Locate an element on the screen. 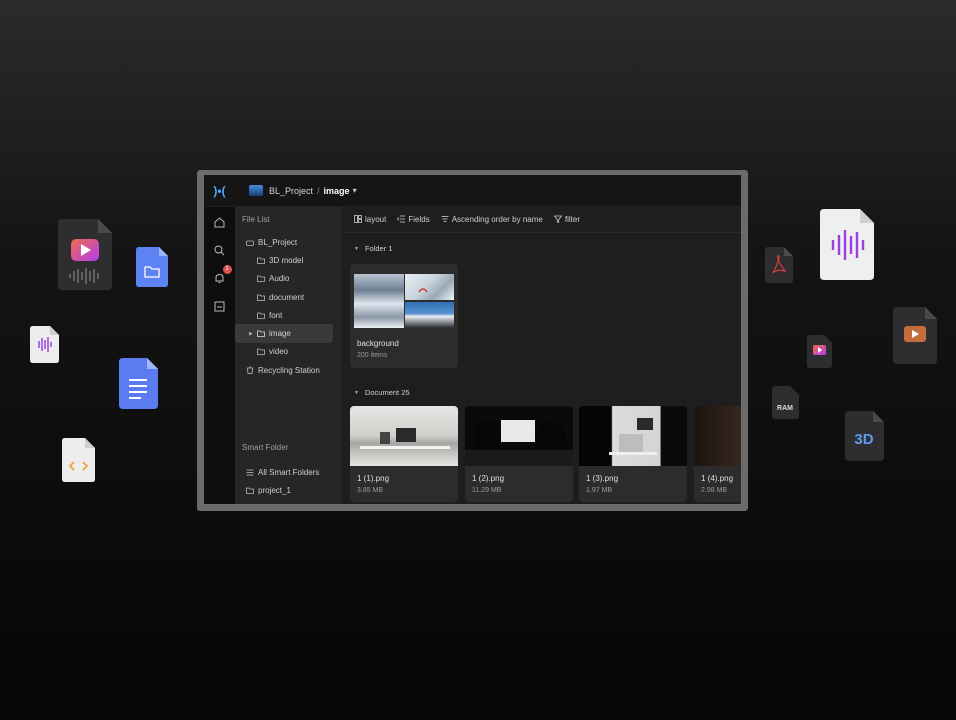  tree-item-label: document is located at coordinates (287, 297).